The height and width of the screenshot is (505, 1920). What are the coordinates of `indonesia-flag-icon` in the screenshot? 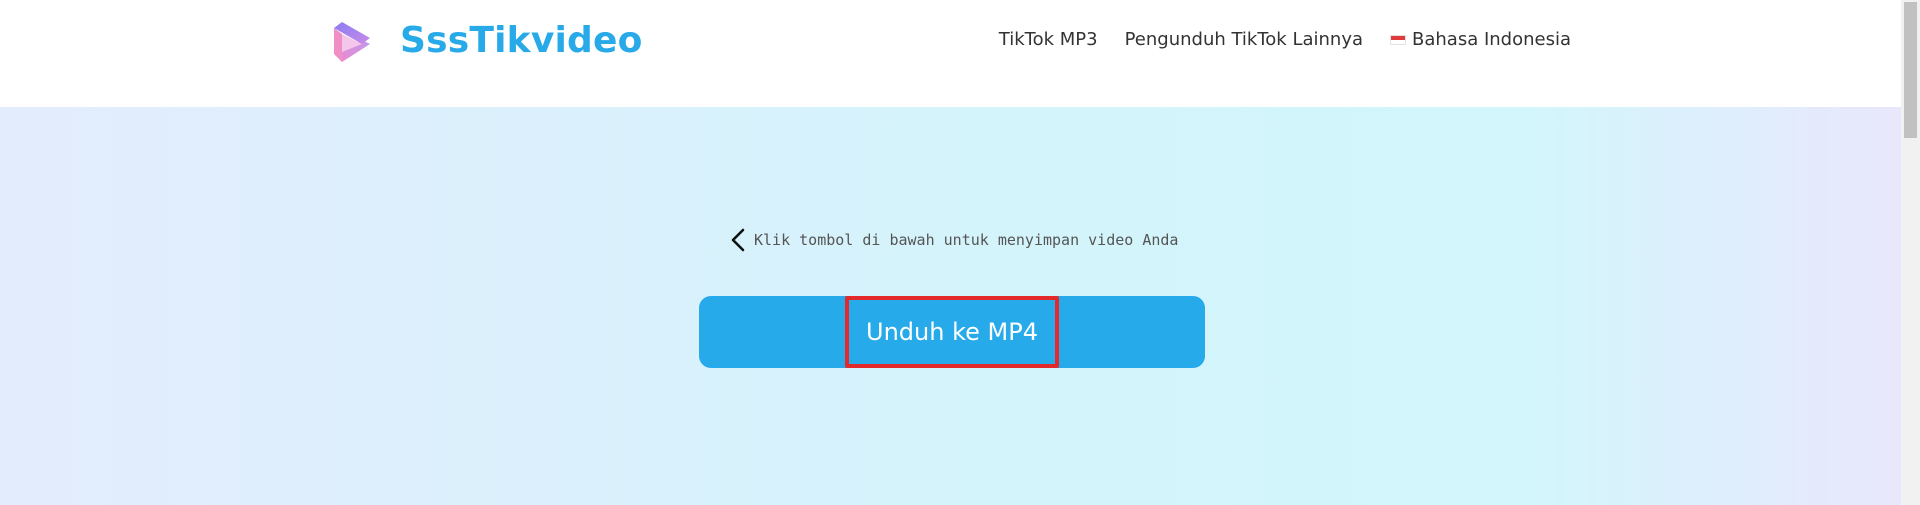 It's located at (1398, 40).